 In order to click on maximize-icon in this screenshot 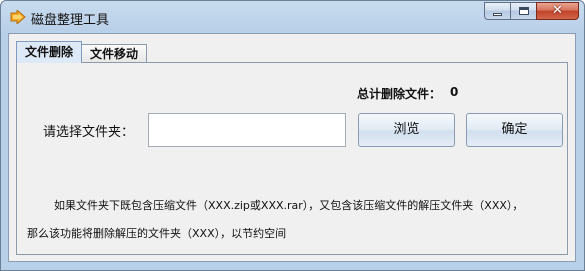, I will do `click(524, 11)`.